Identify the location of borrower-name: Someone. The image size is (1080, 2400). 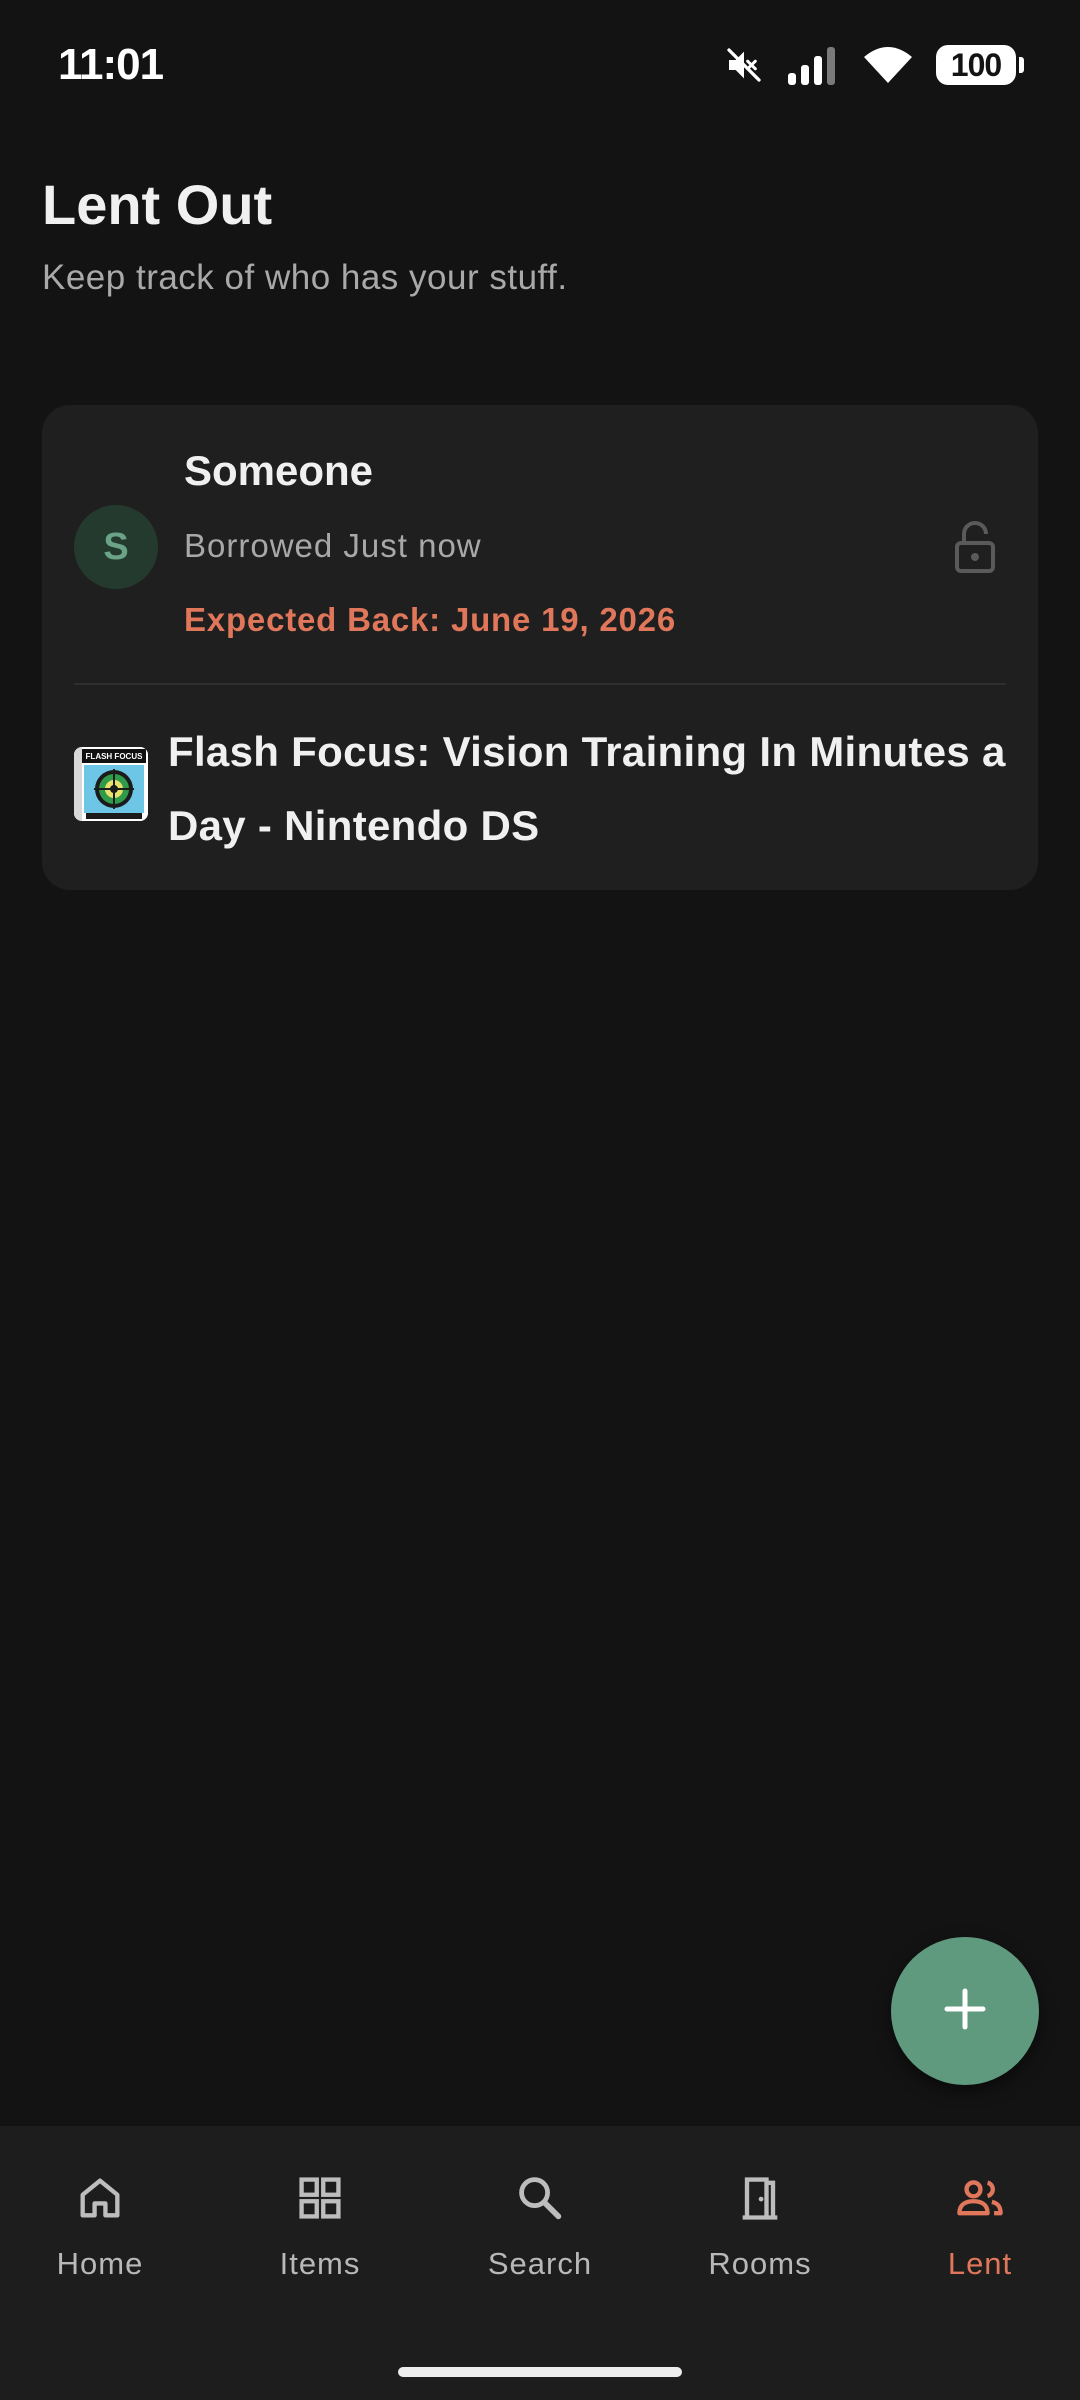
(279, 470).